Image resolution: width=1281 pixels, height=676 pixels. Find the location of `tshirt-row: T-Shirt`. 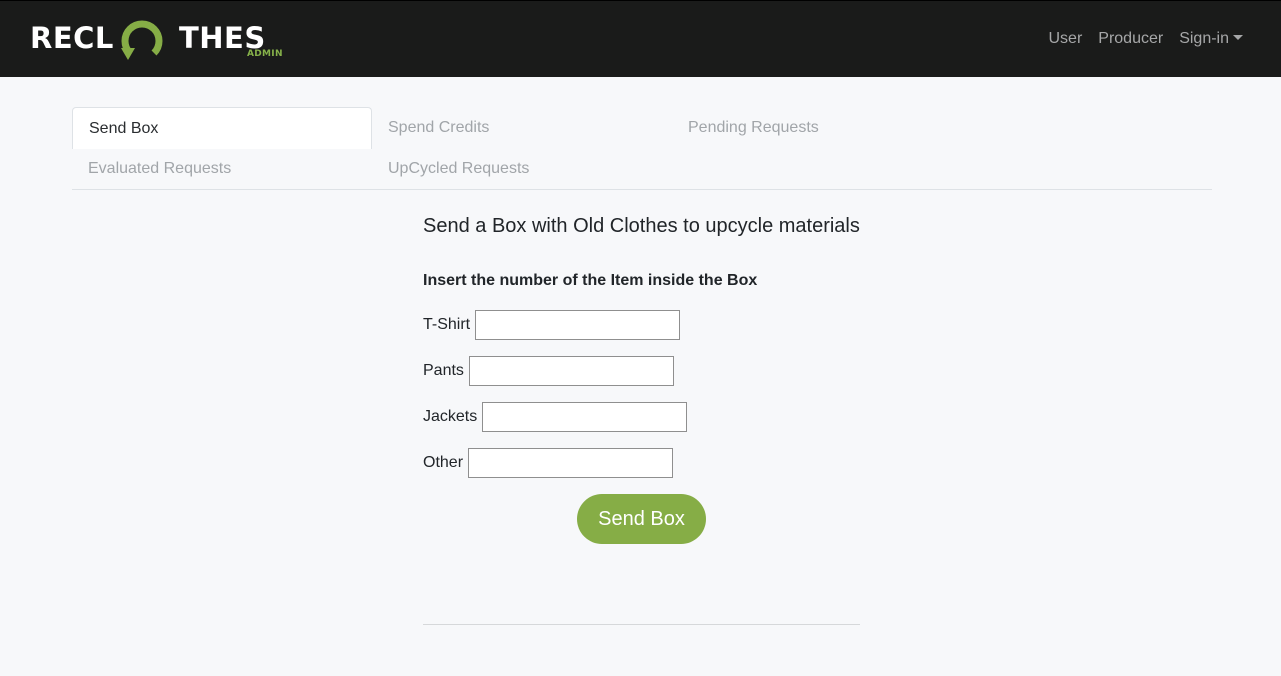

tshirt-row: T-Shirt is located at coordinates (552, 325).